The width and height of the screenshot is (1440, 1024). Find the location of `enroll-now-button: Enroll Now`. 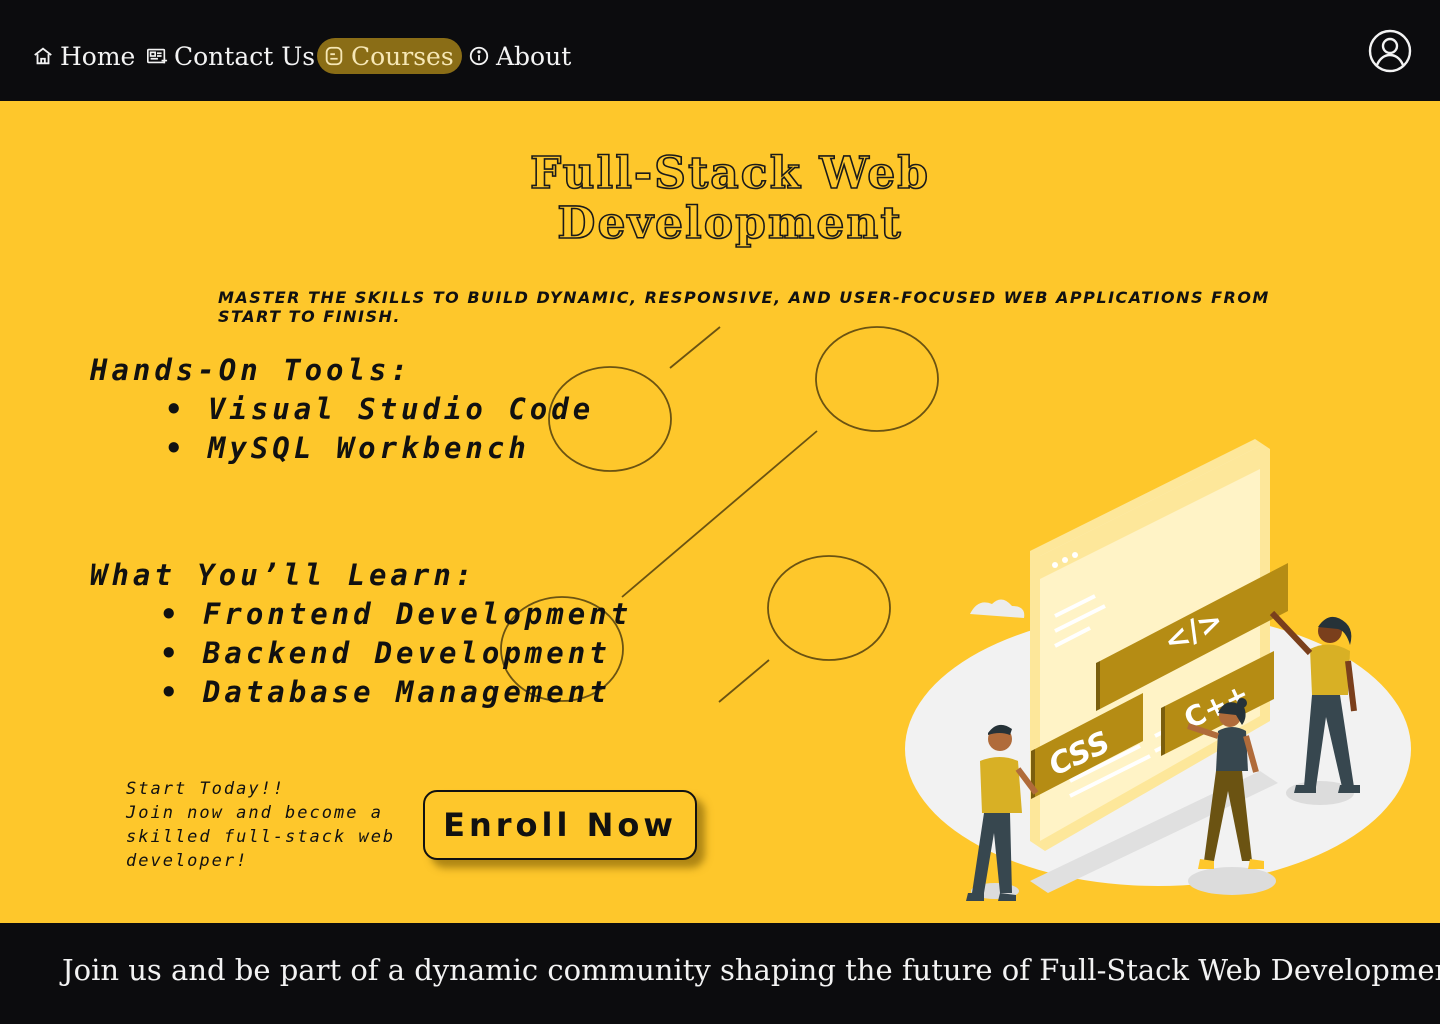

enroll-now-button: Enroll Now is located at coordinates (560, 825).